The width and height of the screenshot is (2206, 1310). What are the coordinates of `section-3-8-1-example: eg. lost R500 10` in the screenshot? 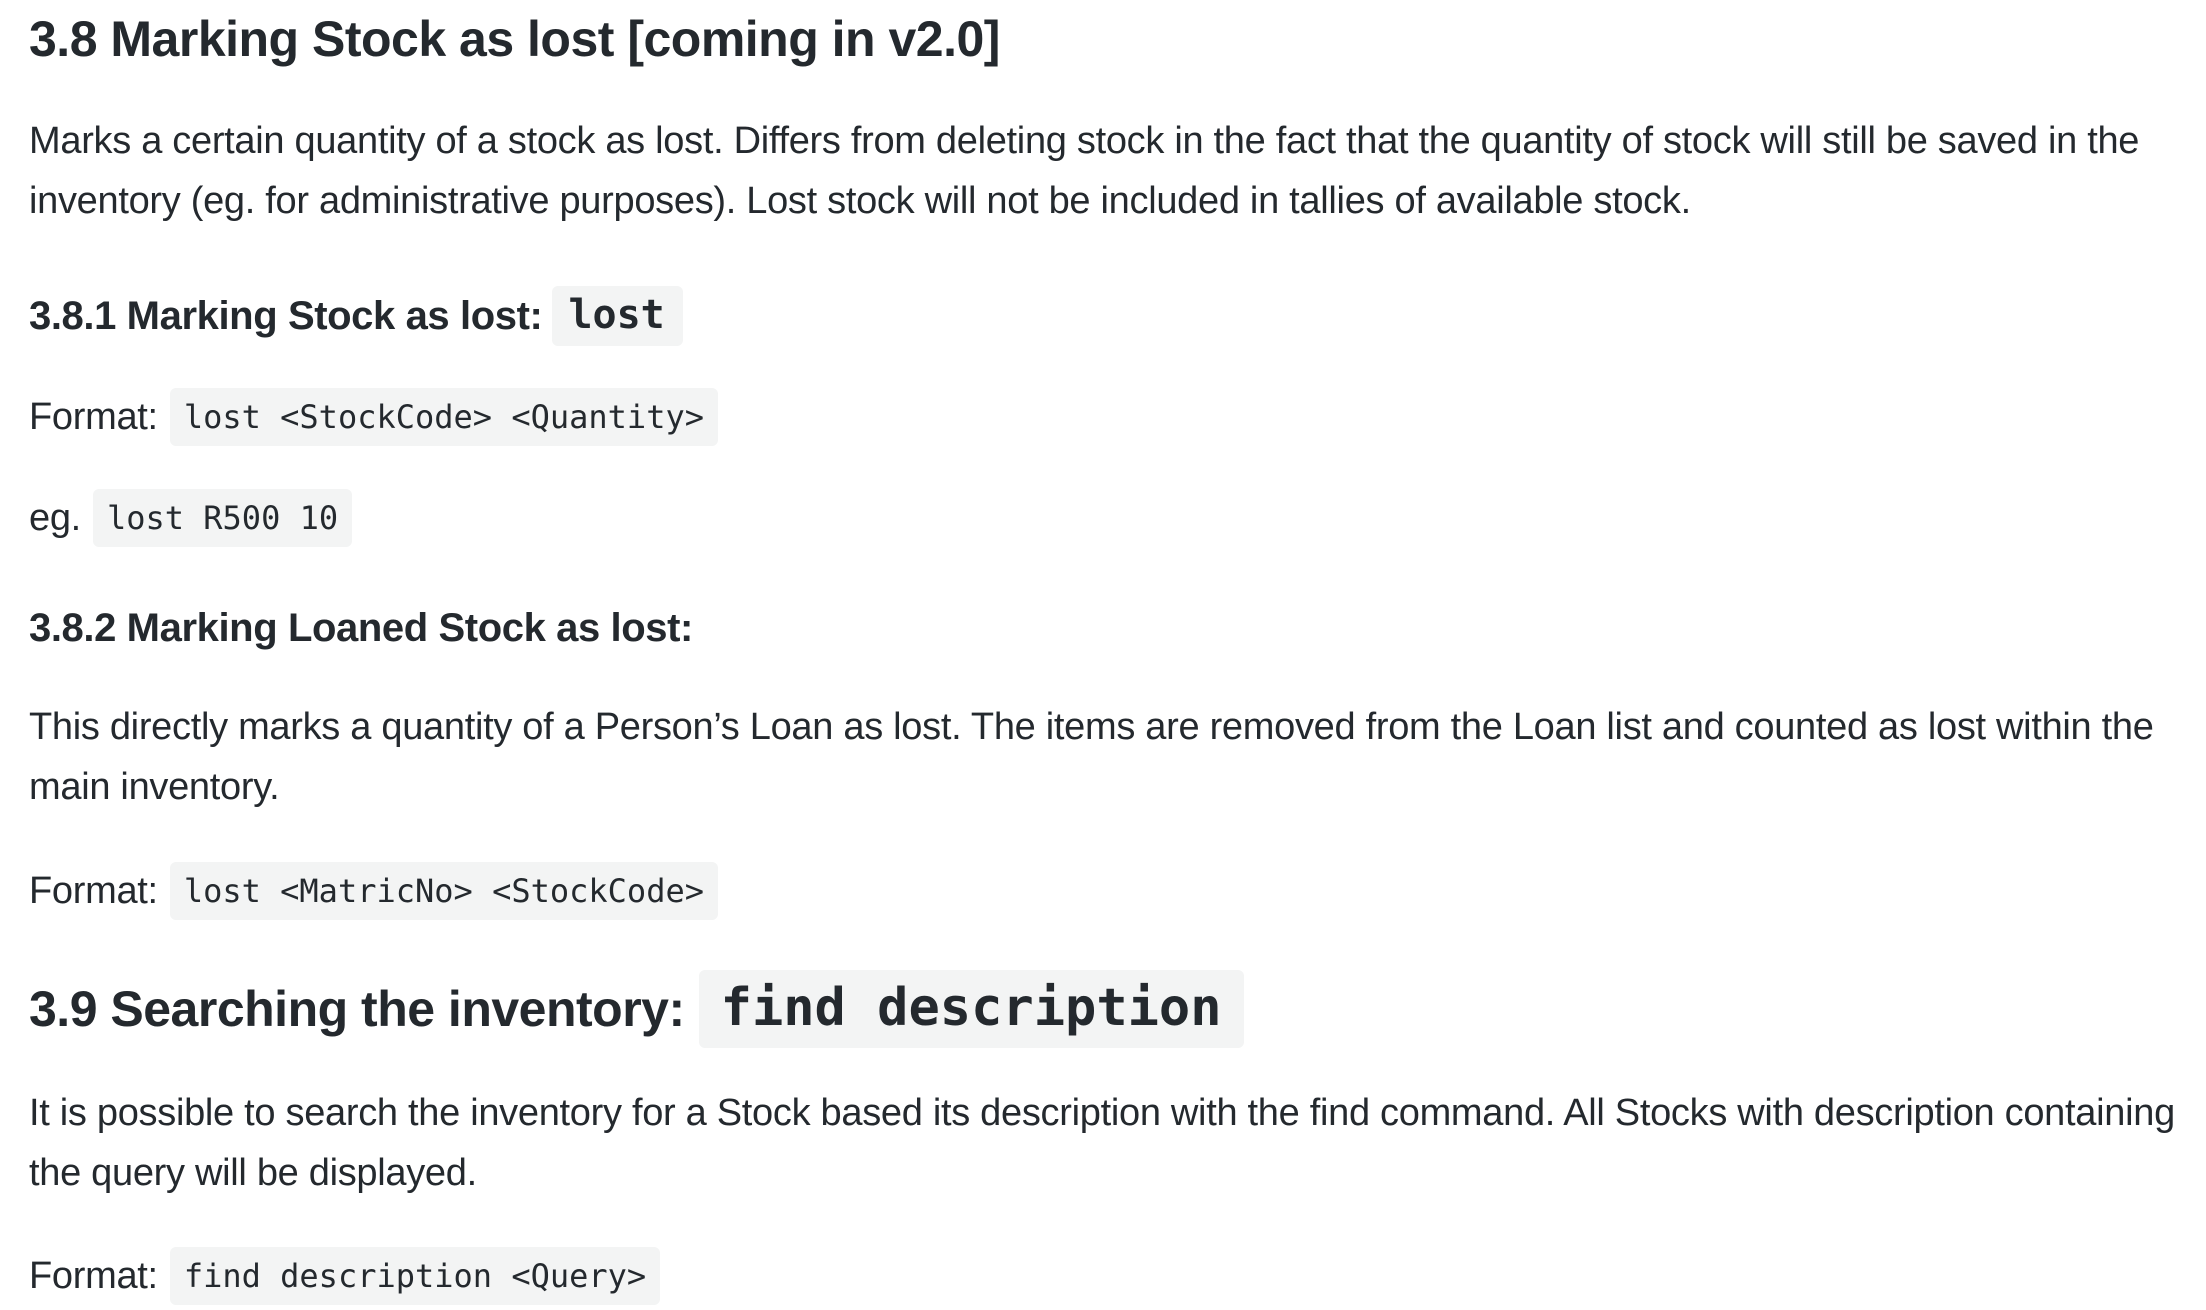 It's located at (191, 518).